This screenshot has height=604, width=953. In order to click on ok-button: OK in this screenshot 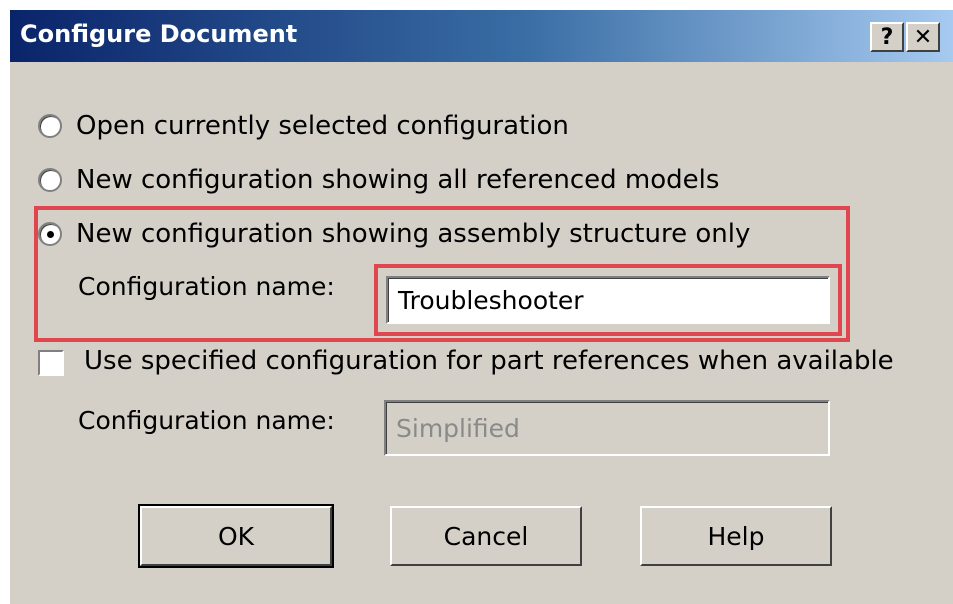, I will do `click(236, 536)`.